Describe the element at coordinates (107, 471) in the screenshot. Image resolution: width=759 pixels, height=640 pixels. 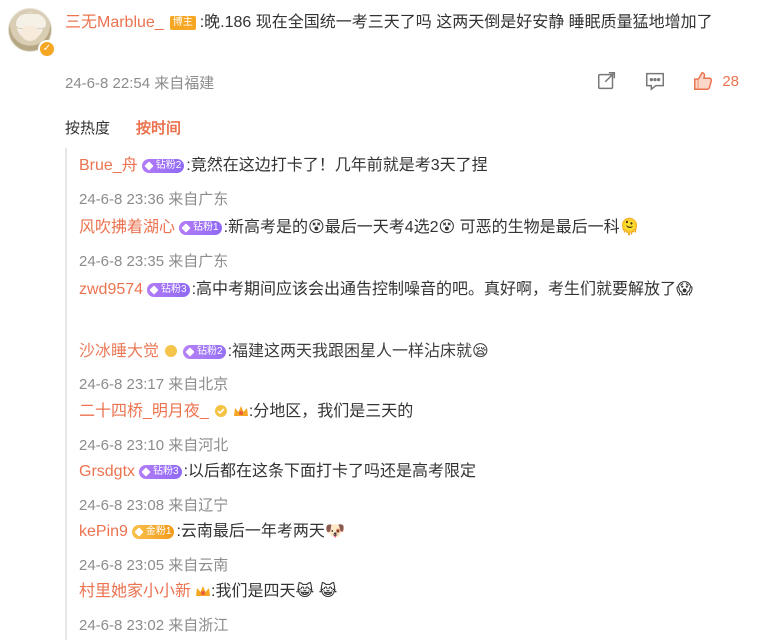
I see `reply-author: Grsdgtx` at that location.